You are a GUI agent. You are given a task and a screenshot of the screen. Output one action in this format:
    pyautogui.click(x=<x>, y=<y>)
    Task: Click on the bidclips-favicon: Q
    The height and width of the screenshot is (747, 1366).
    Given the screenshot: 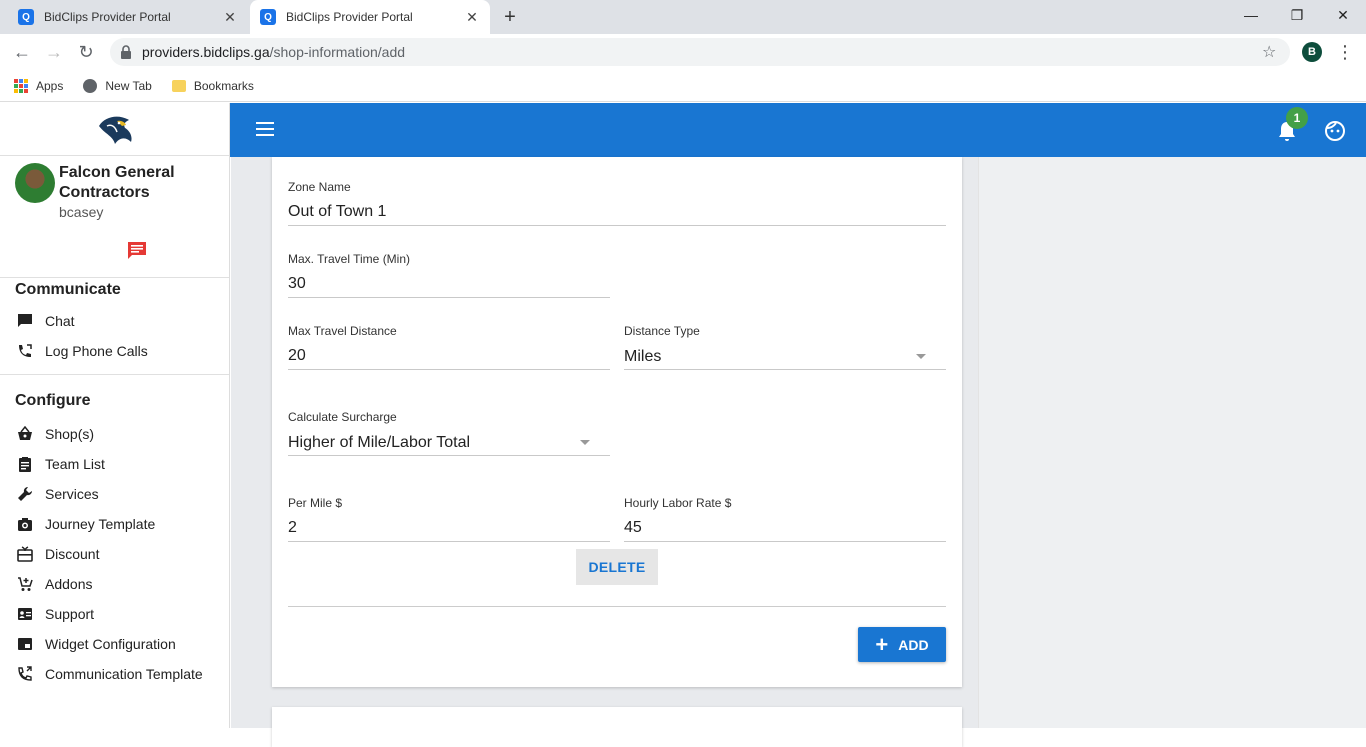 What is the action you would take?
    pyautogui.click(x=26, y=17)
    